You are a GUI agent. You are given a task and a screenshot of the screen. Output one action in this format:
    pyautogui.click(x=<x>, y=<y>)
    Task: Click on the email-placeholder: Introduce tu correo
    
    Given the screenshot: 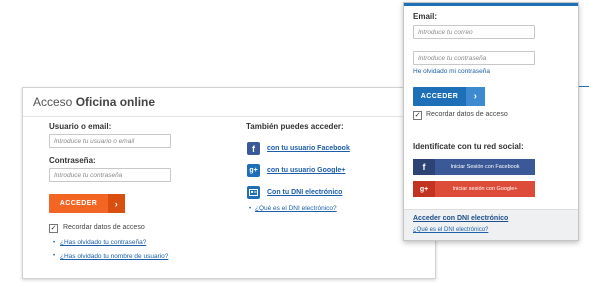 What is the action you would take?
    pyautogui.click(x=445, y=32)
    